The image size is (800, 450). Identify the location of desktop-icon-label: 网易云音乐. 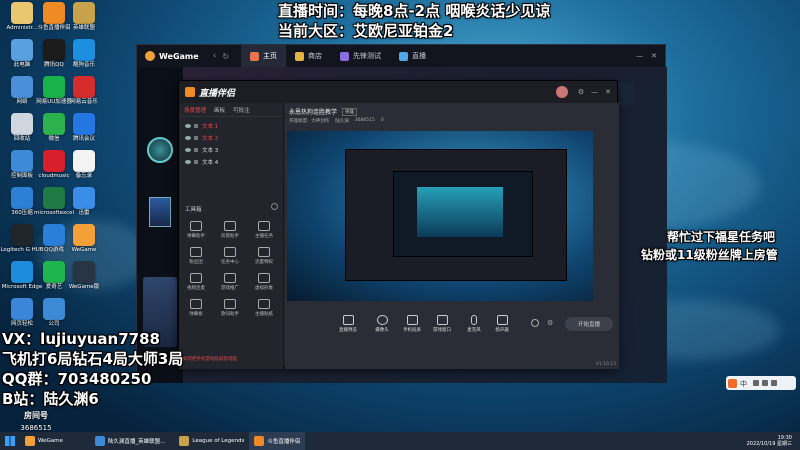
(84, 102).